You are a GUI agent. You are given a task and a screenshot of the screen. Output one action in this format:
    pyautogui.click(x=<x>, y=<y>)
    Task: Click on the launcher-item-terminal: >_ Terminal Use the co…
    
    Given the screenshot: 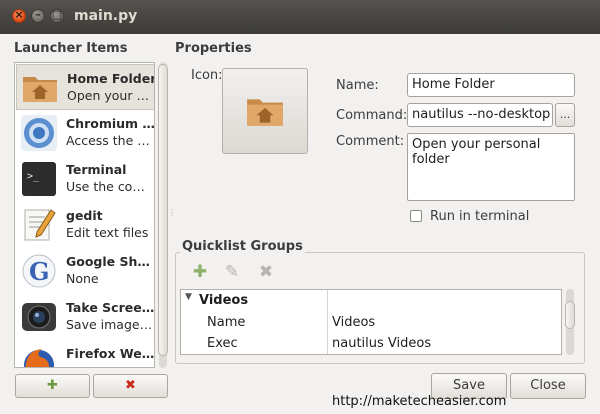 What is the action you would take?
    pyautogui.click(x=85, y=179)
    